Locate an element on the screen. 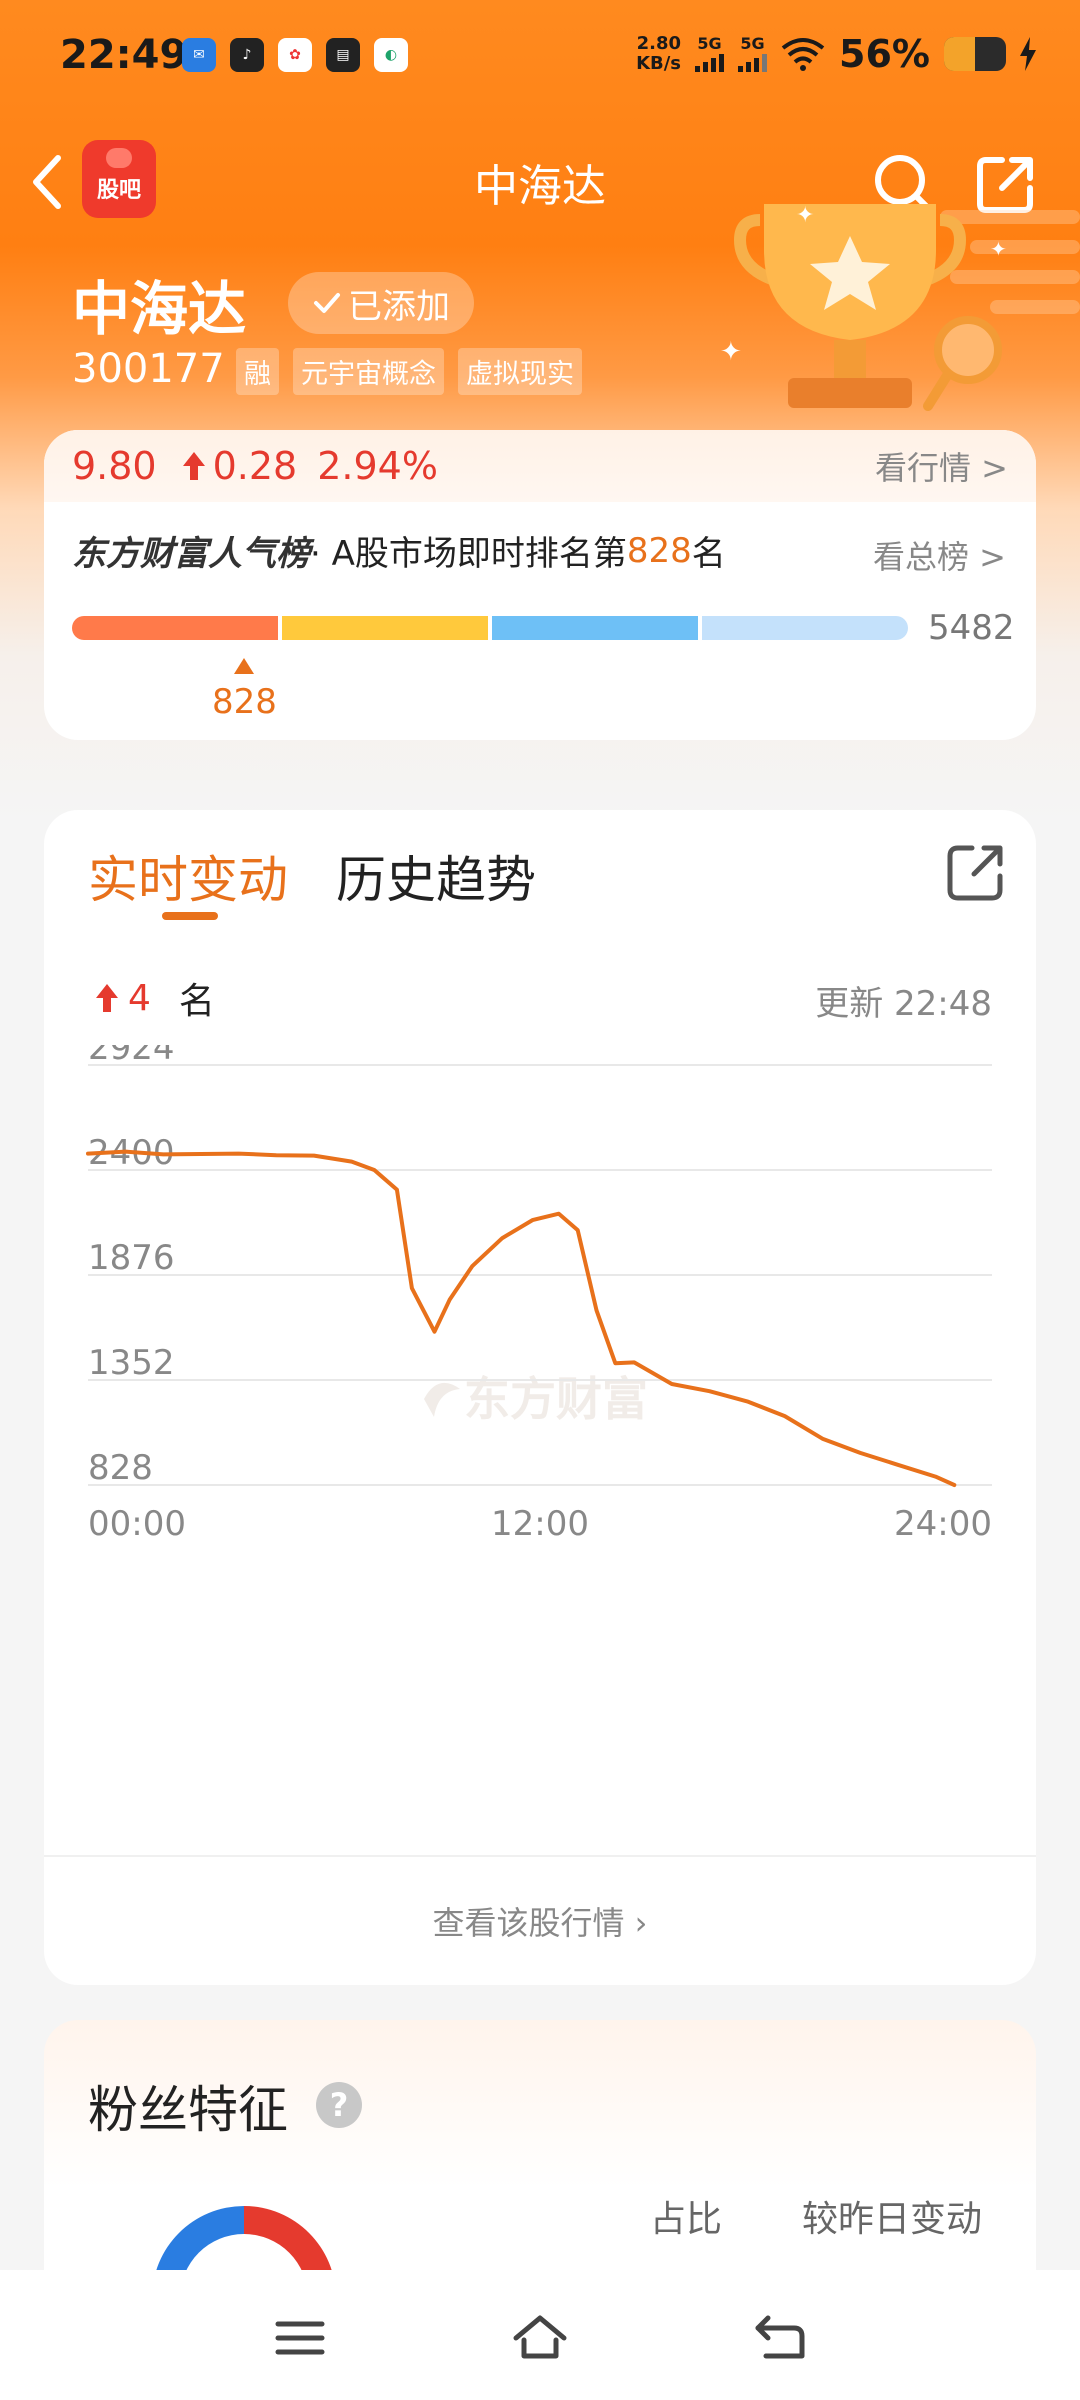 This screenshot has width=1080, height=2400. tag-vr: 虚拟现实 is located at coordinates (520, 371).